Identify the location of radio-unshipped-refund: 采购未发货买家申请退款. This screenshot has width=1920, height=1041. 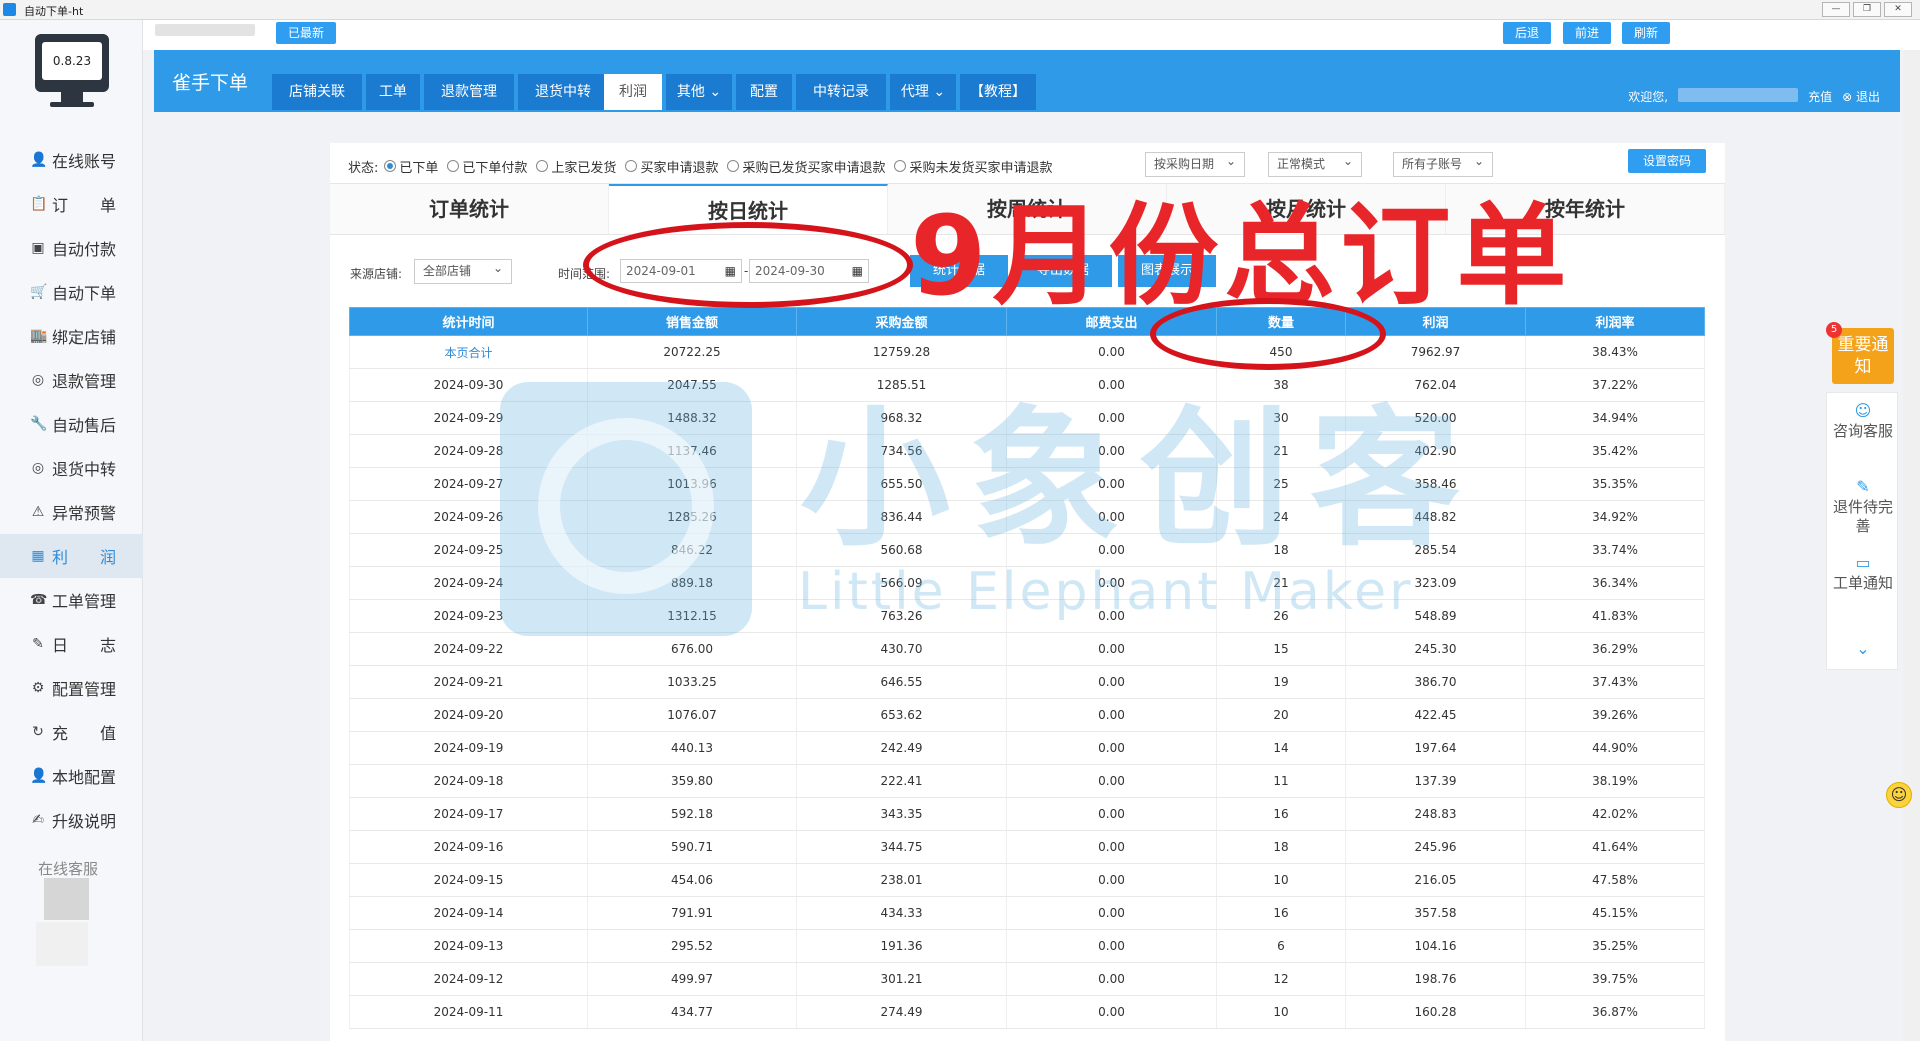
(973, 166).